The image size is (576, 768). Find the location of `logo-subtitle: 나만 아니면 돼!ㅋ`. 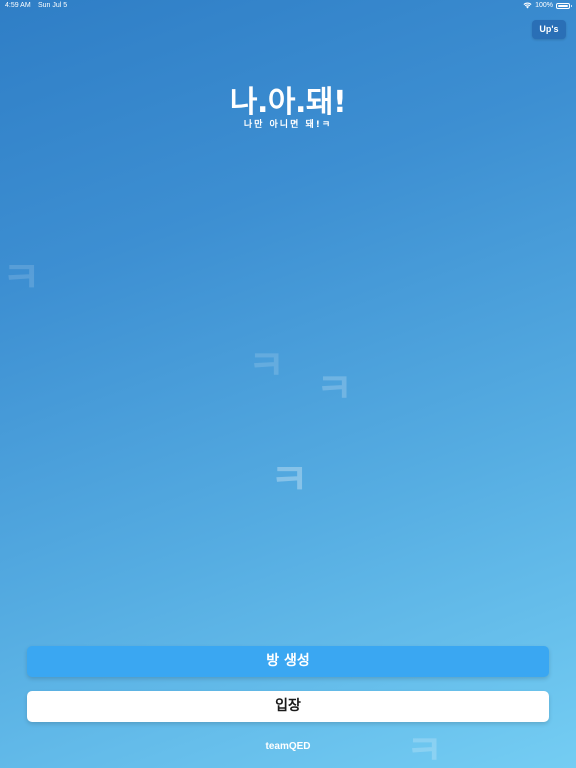

logo-subtitle: 나만 아니면 돼!ㅋ is located at coordinates (288, 125).